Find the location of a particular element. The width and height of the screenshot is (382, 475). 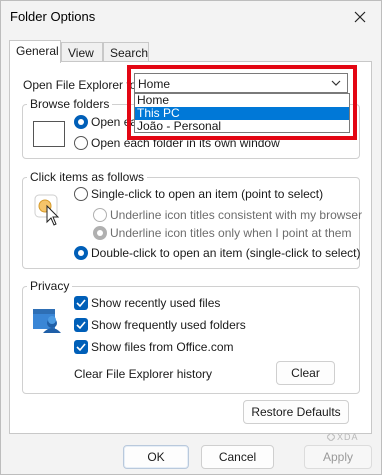

restore-defaults-label: Restore Defaults is located at coordinates (296, 412).